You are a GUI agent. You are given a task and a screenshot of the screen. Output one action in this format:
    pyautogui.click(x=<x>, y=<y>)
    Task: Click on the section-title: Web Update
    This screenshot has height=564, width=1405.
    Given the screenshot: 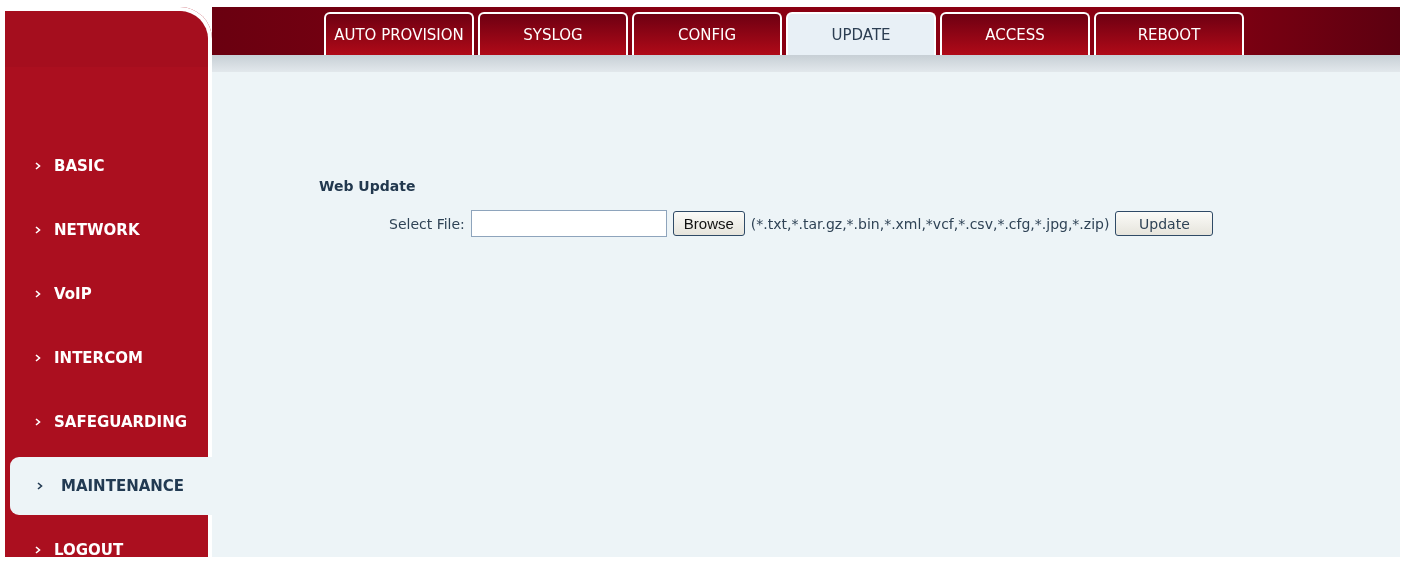 What is the action you would take?
    pyautogui.click(x=368, y=186)
    